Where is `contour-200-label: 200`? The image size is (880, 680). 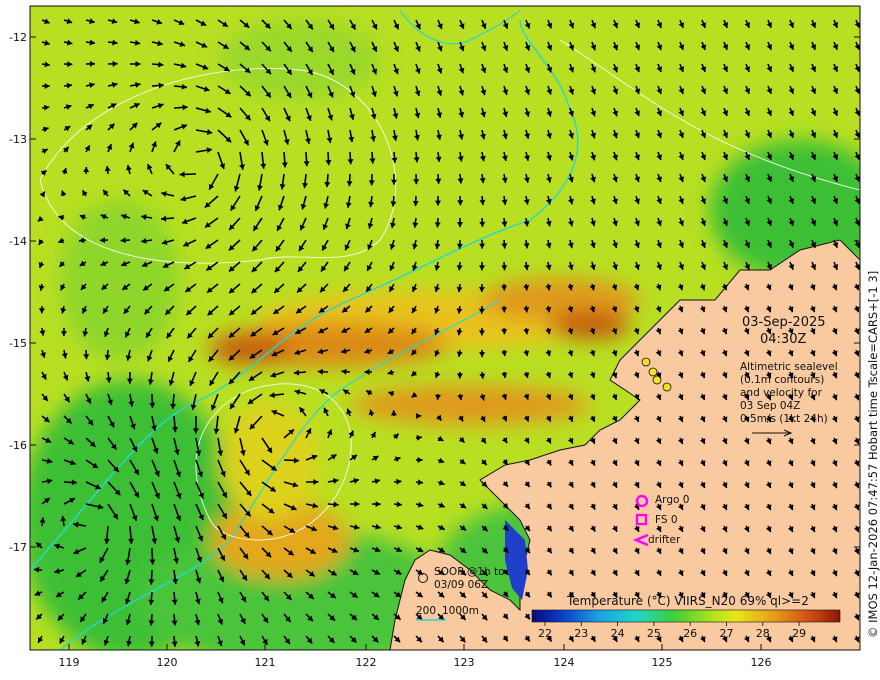 contour-200-label: 200 is located at coordinates (426, 611).